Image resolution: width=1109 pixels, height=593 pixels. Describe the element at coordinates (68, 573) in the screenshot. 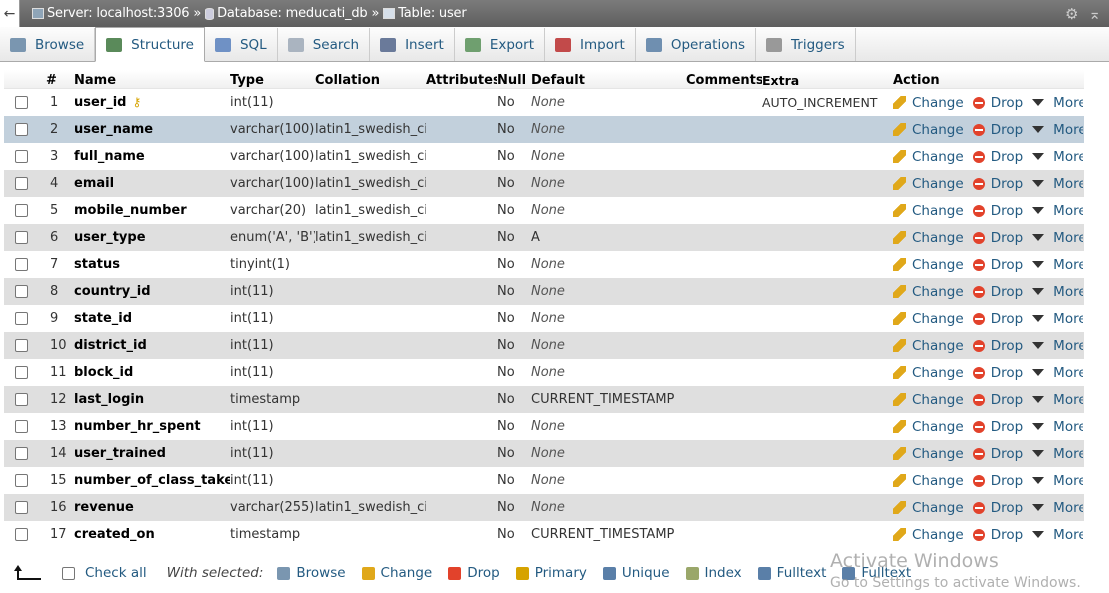

I see `check-all-checkbox` at that location.